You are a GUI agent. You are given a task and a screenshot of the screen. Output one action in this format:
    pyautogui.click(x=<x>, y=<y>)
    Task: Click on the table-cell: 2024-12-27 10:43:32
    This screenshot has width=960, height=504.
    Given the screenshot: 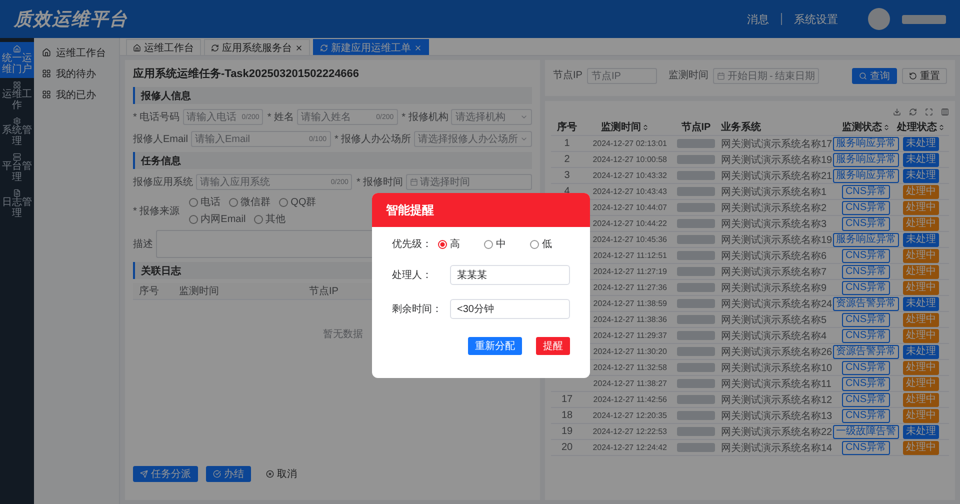 What is the action you would take?
    pyautogui.click(x=629, y=175)
    